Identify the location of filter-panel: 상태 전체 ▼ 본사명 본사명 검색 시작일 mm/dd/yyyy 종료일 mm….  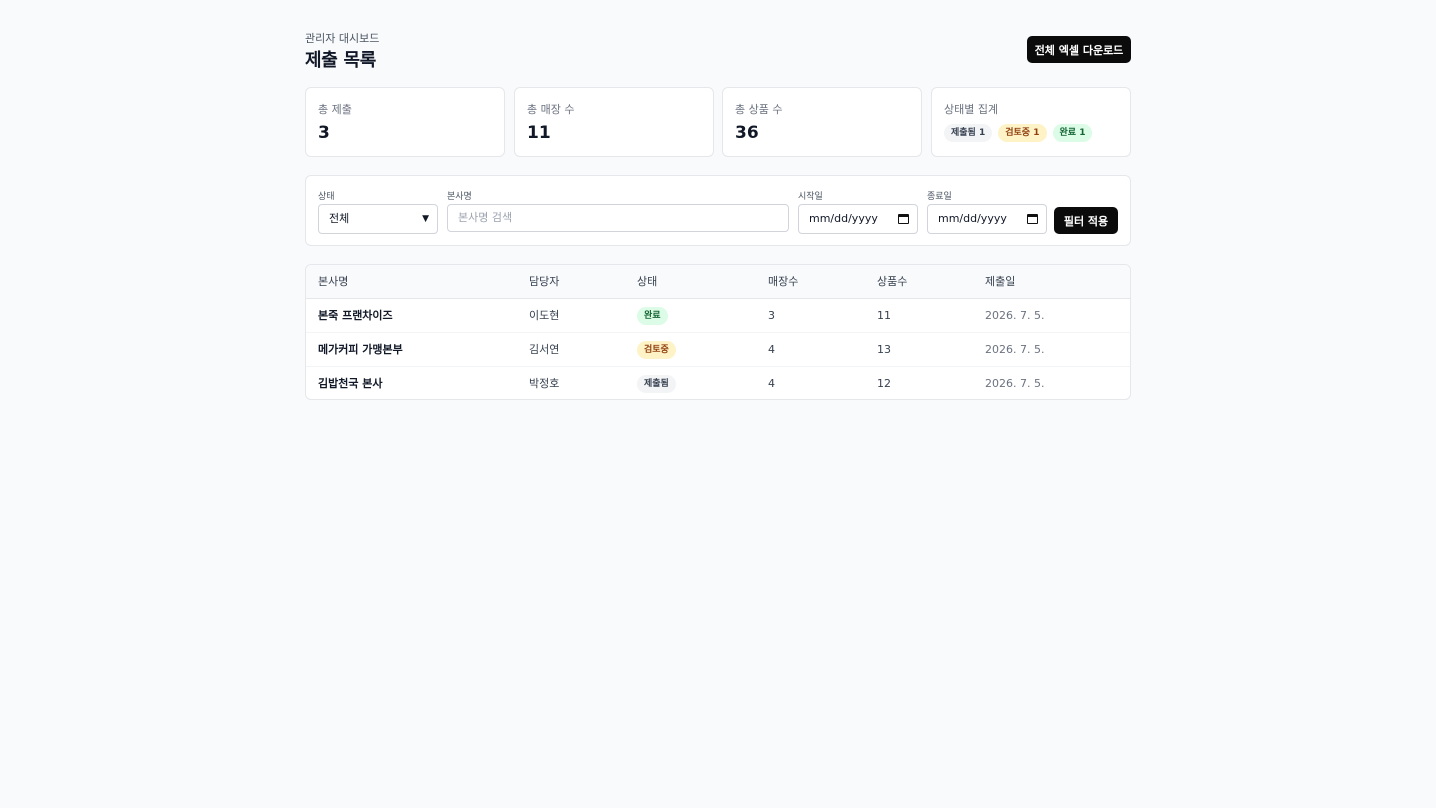
(718, 210).